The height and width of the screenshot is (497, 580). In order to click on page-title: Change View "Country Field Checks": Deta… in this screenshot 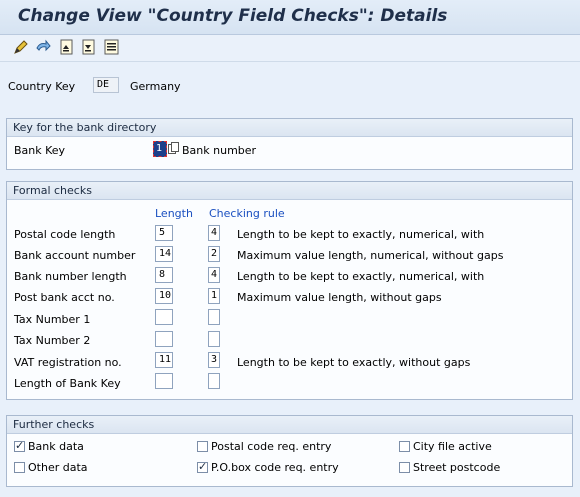, I will do `click(233, 16)`.